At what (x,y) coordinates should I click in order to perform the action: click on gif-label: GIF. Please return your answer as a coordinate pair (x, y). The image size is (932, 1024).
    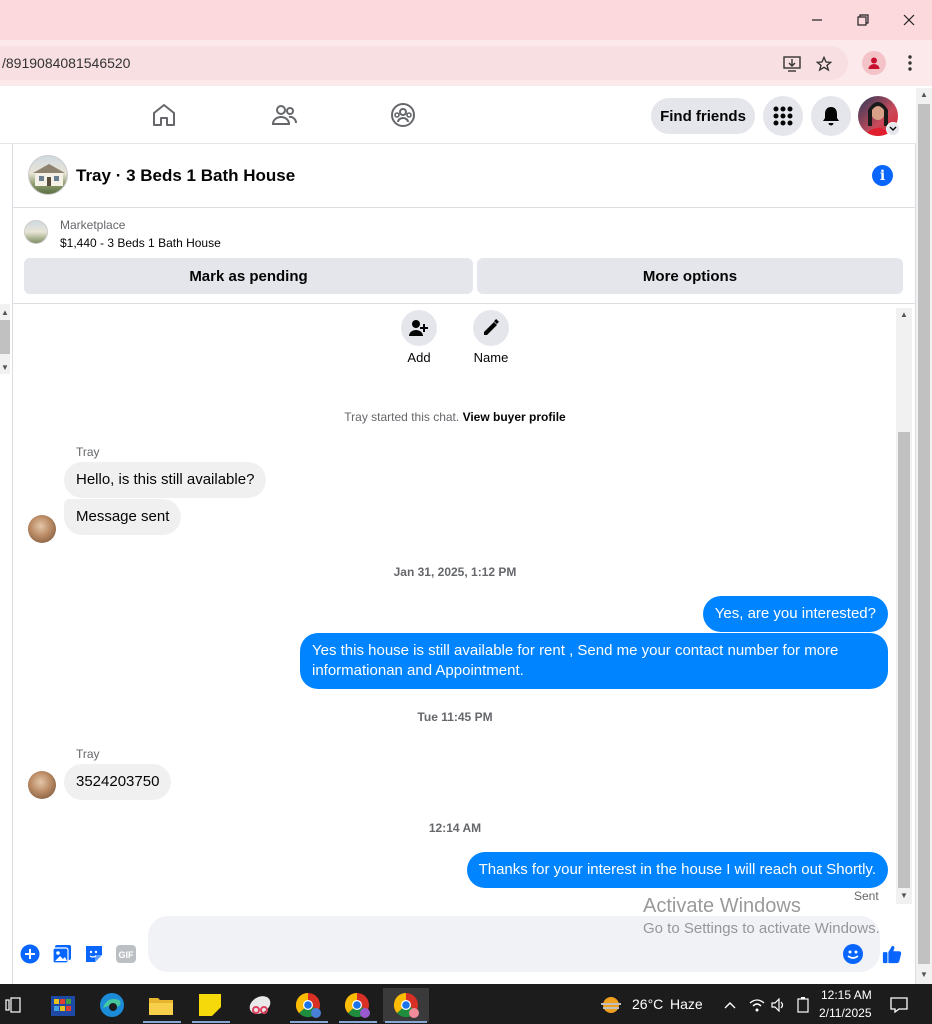
    Looking at the image, I should click on (127, 955).